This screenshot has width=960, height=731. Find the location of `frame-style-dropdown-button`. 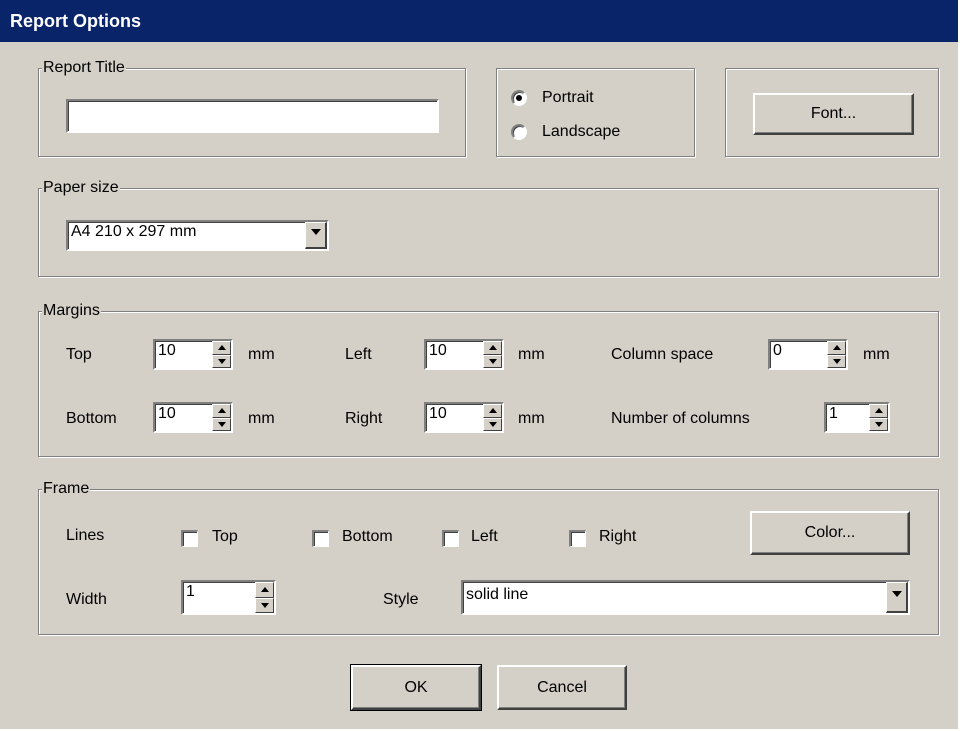

frame-style-dropdown-button is located at coordinates (897, 597).